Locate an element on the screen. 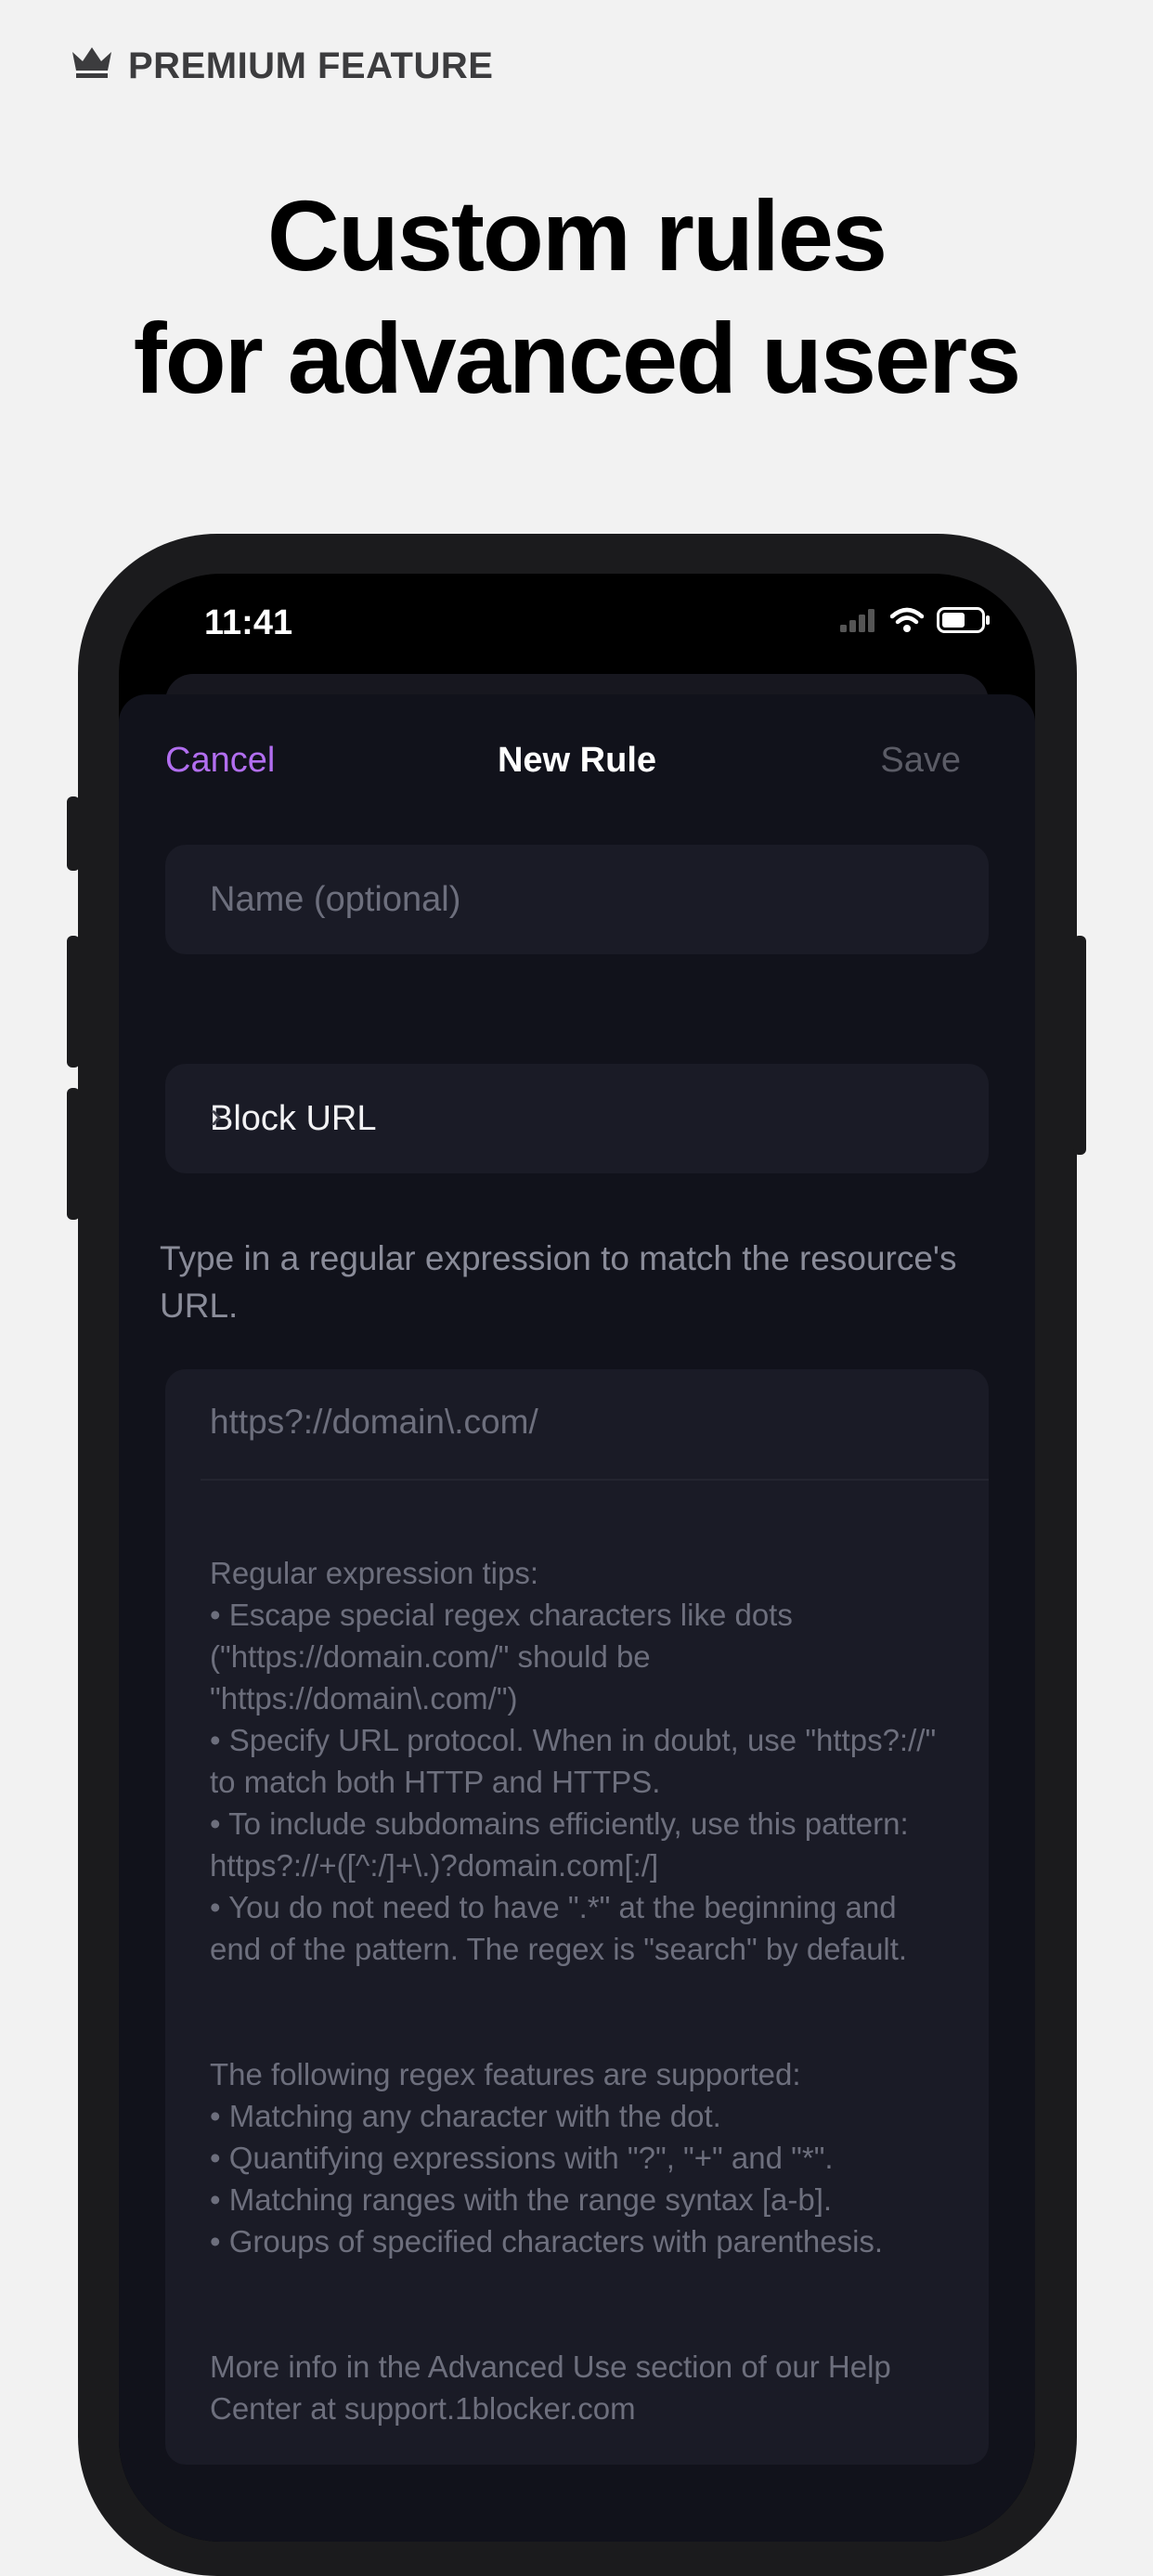 The width and height of the screenshot is (1153, 2576). battery-icon is located at coordinates (964, 622).